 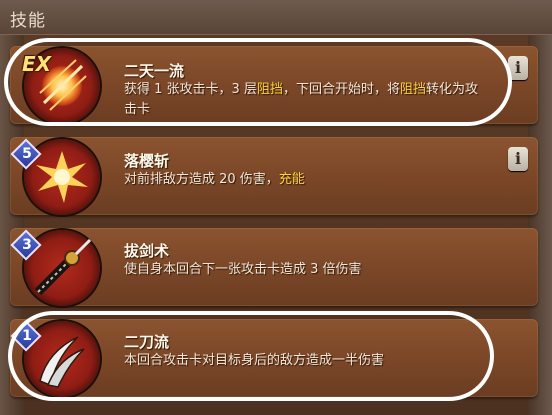 I want to click on skills-title: 技能, so click(x=28, y=21).